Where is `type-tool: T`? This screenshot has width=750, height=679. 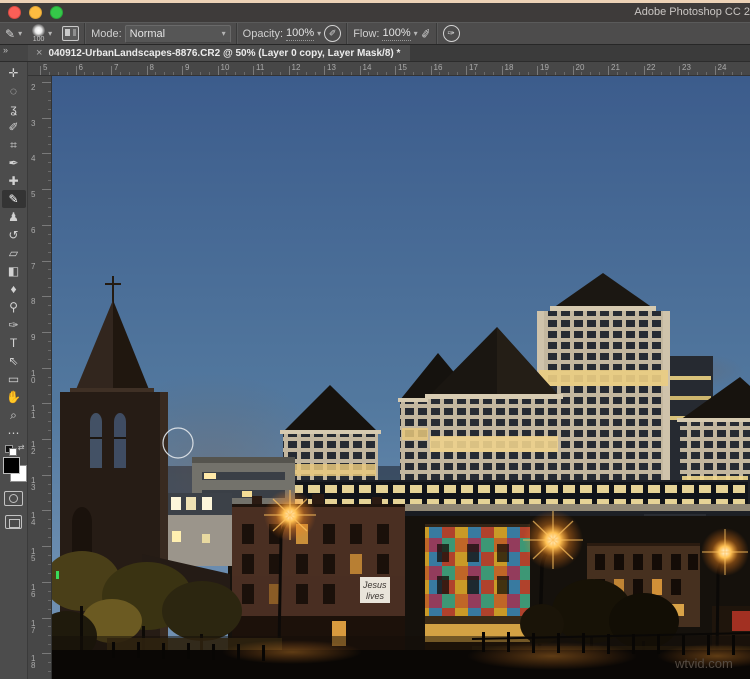 type-tool: T is located at coordinates (14, 343).